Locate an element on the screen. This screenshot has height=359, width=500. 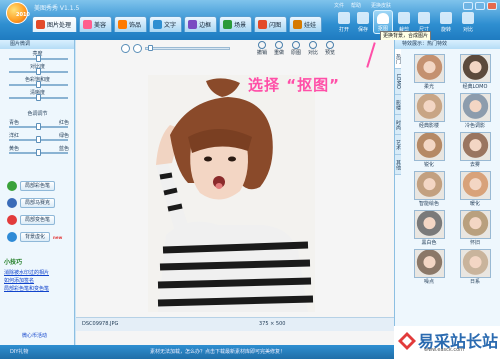
adjust-slider: 青色 红色 is located at coordinates (37, 125).